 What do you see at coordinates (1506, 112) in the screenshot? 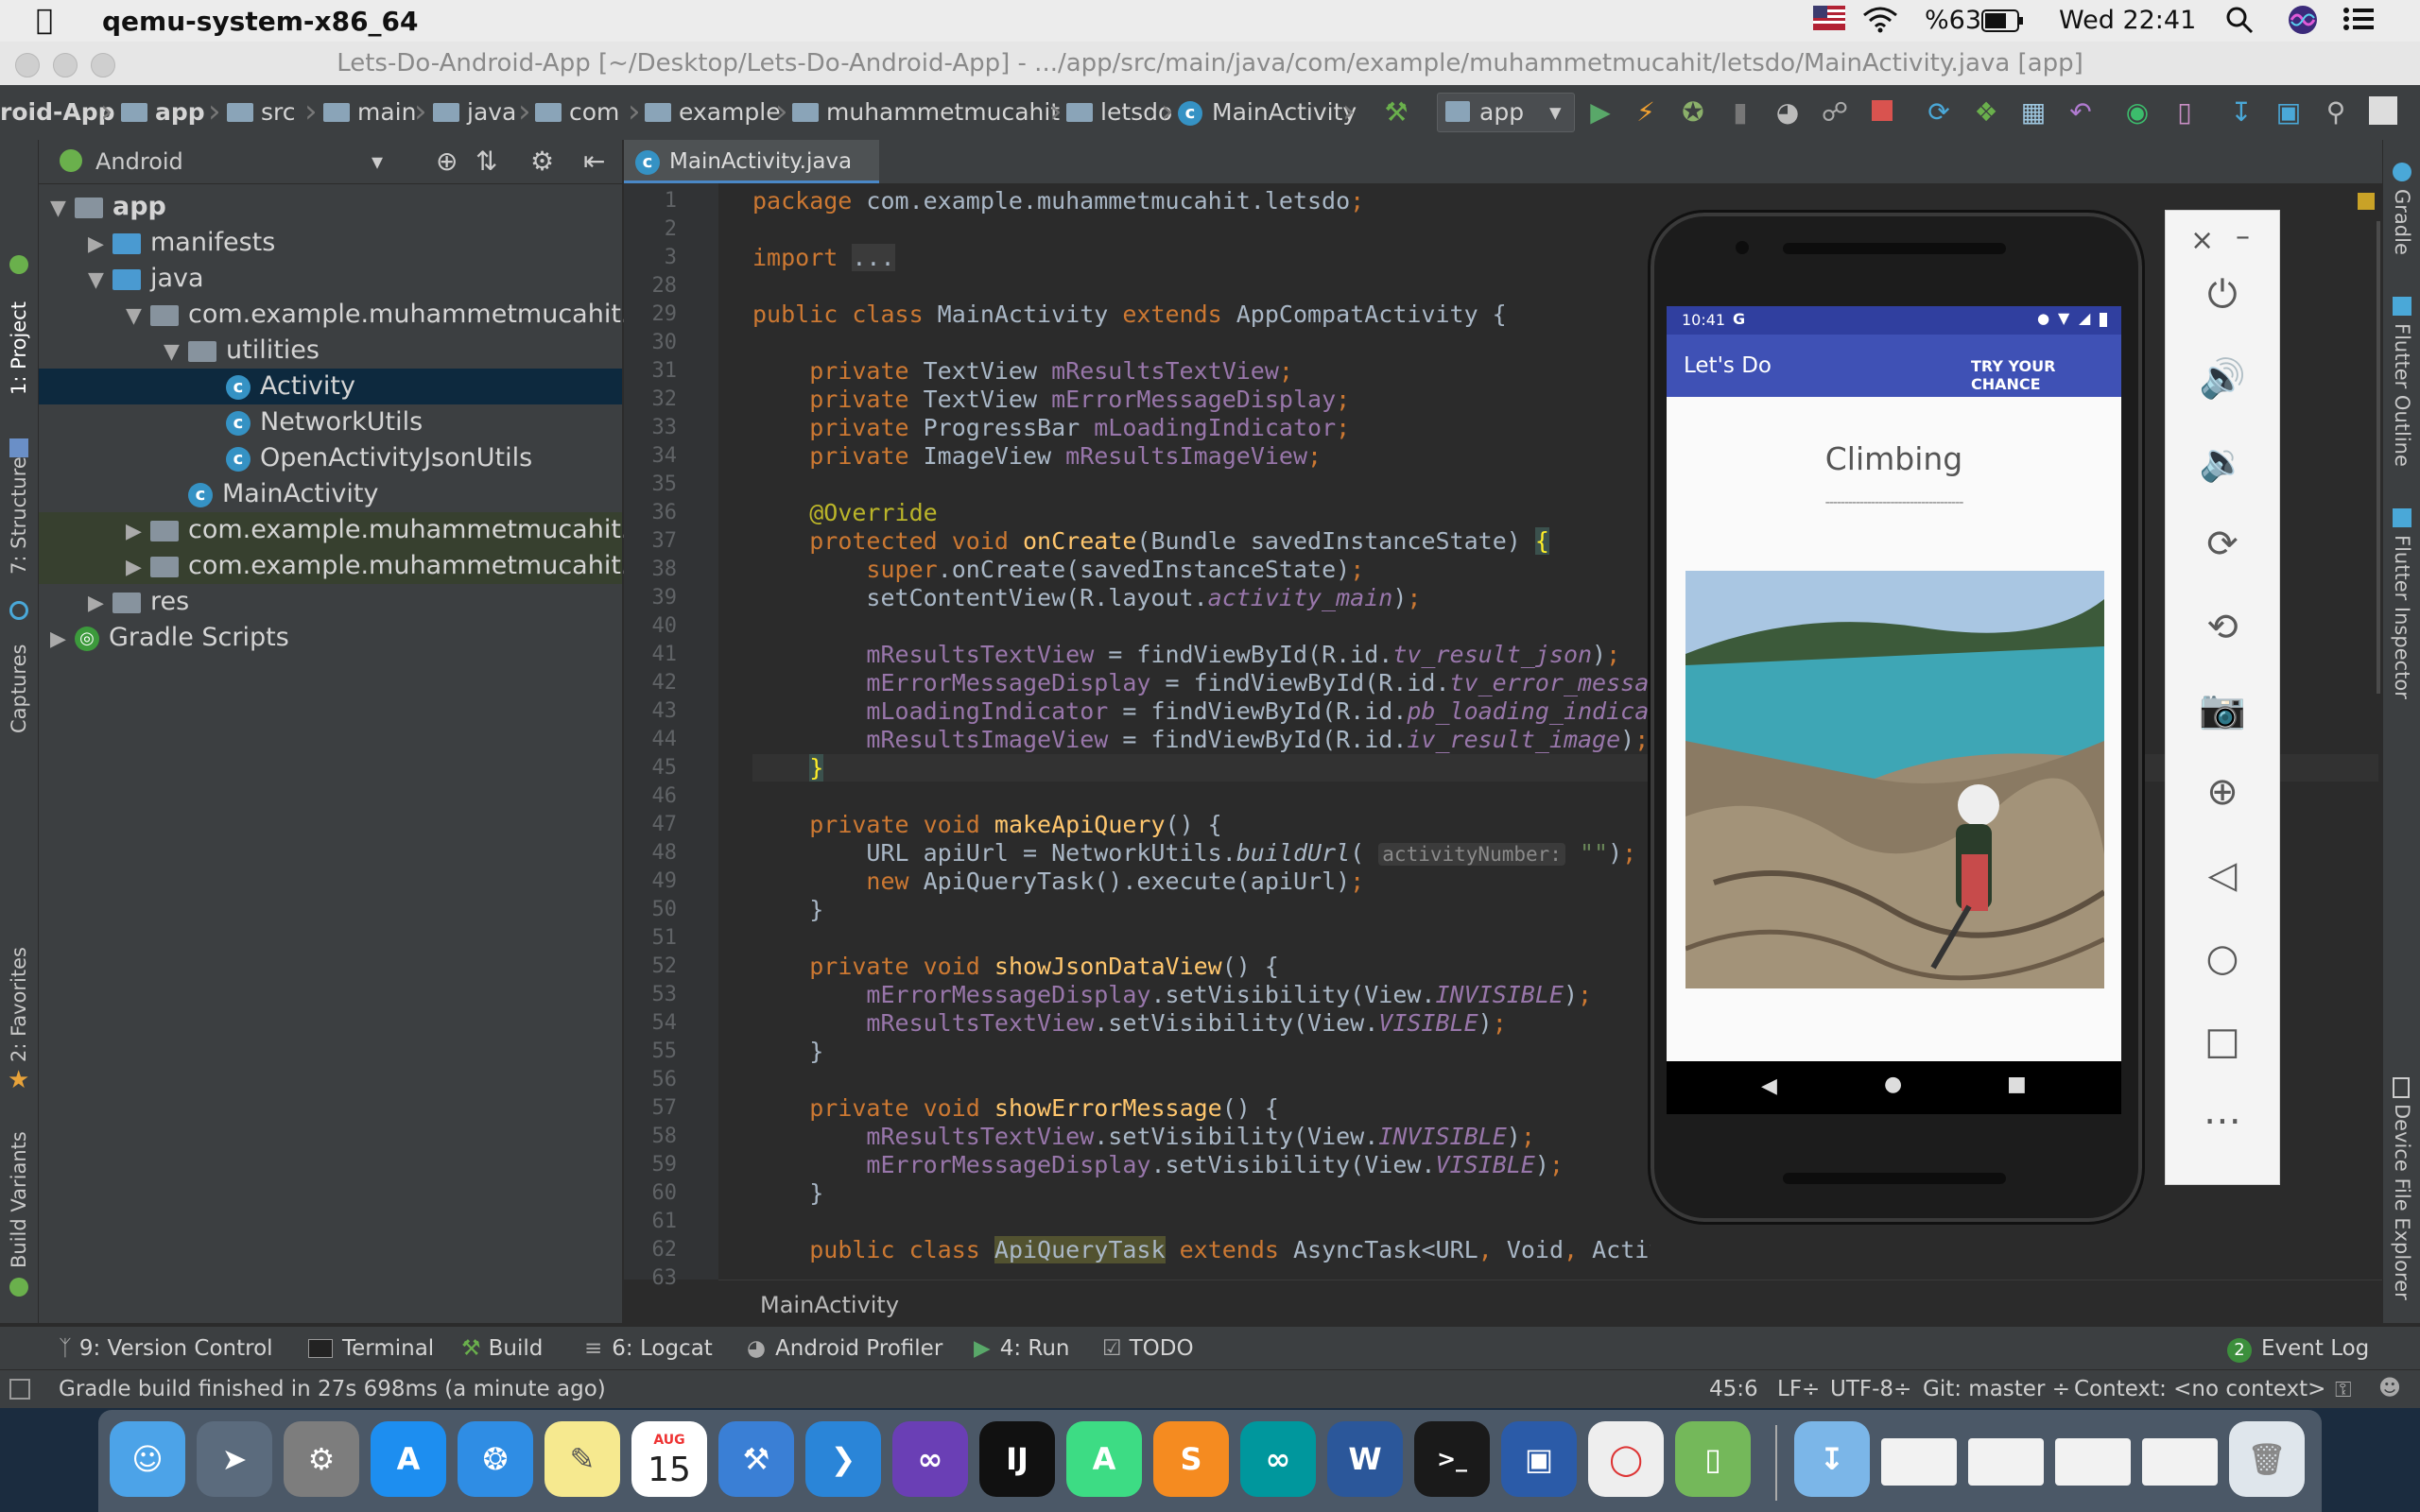
I see `run-config-dropdown: app ▾` at bounding box center [1506, 112].